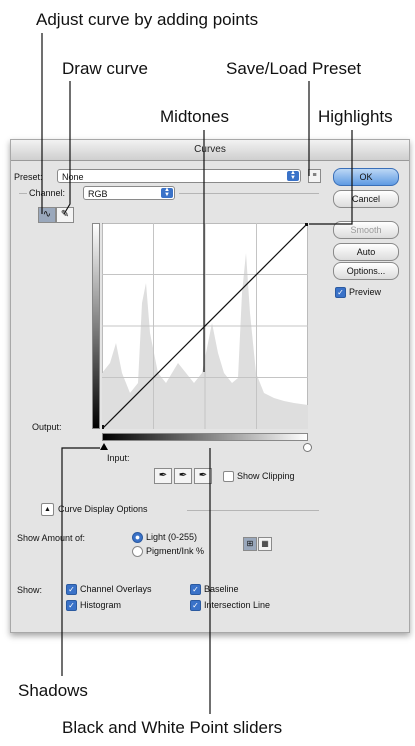  I want to click on leader-shadows, so click(80, 561).